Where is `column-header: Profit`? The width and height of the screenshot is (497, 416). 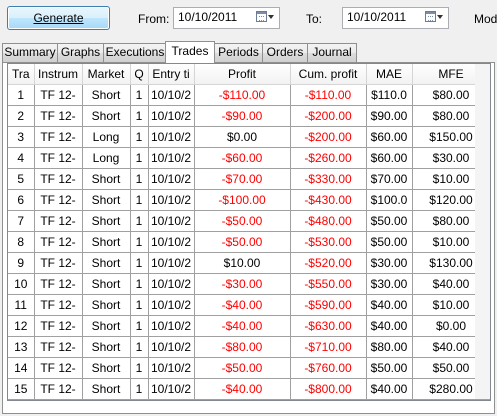
column-header: Profit is located at coordinates (242, 74).